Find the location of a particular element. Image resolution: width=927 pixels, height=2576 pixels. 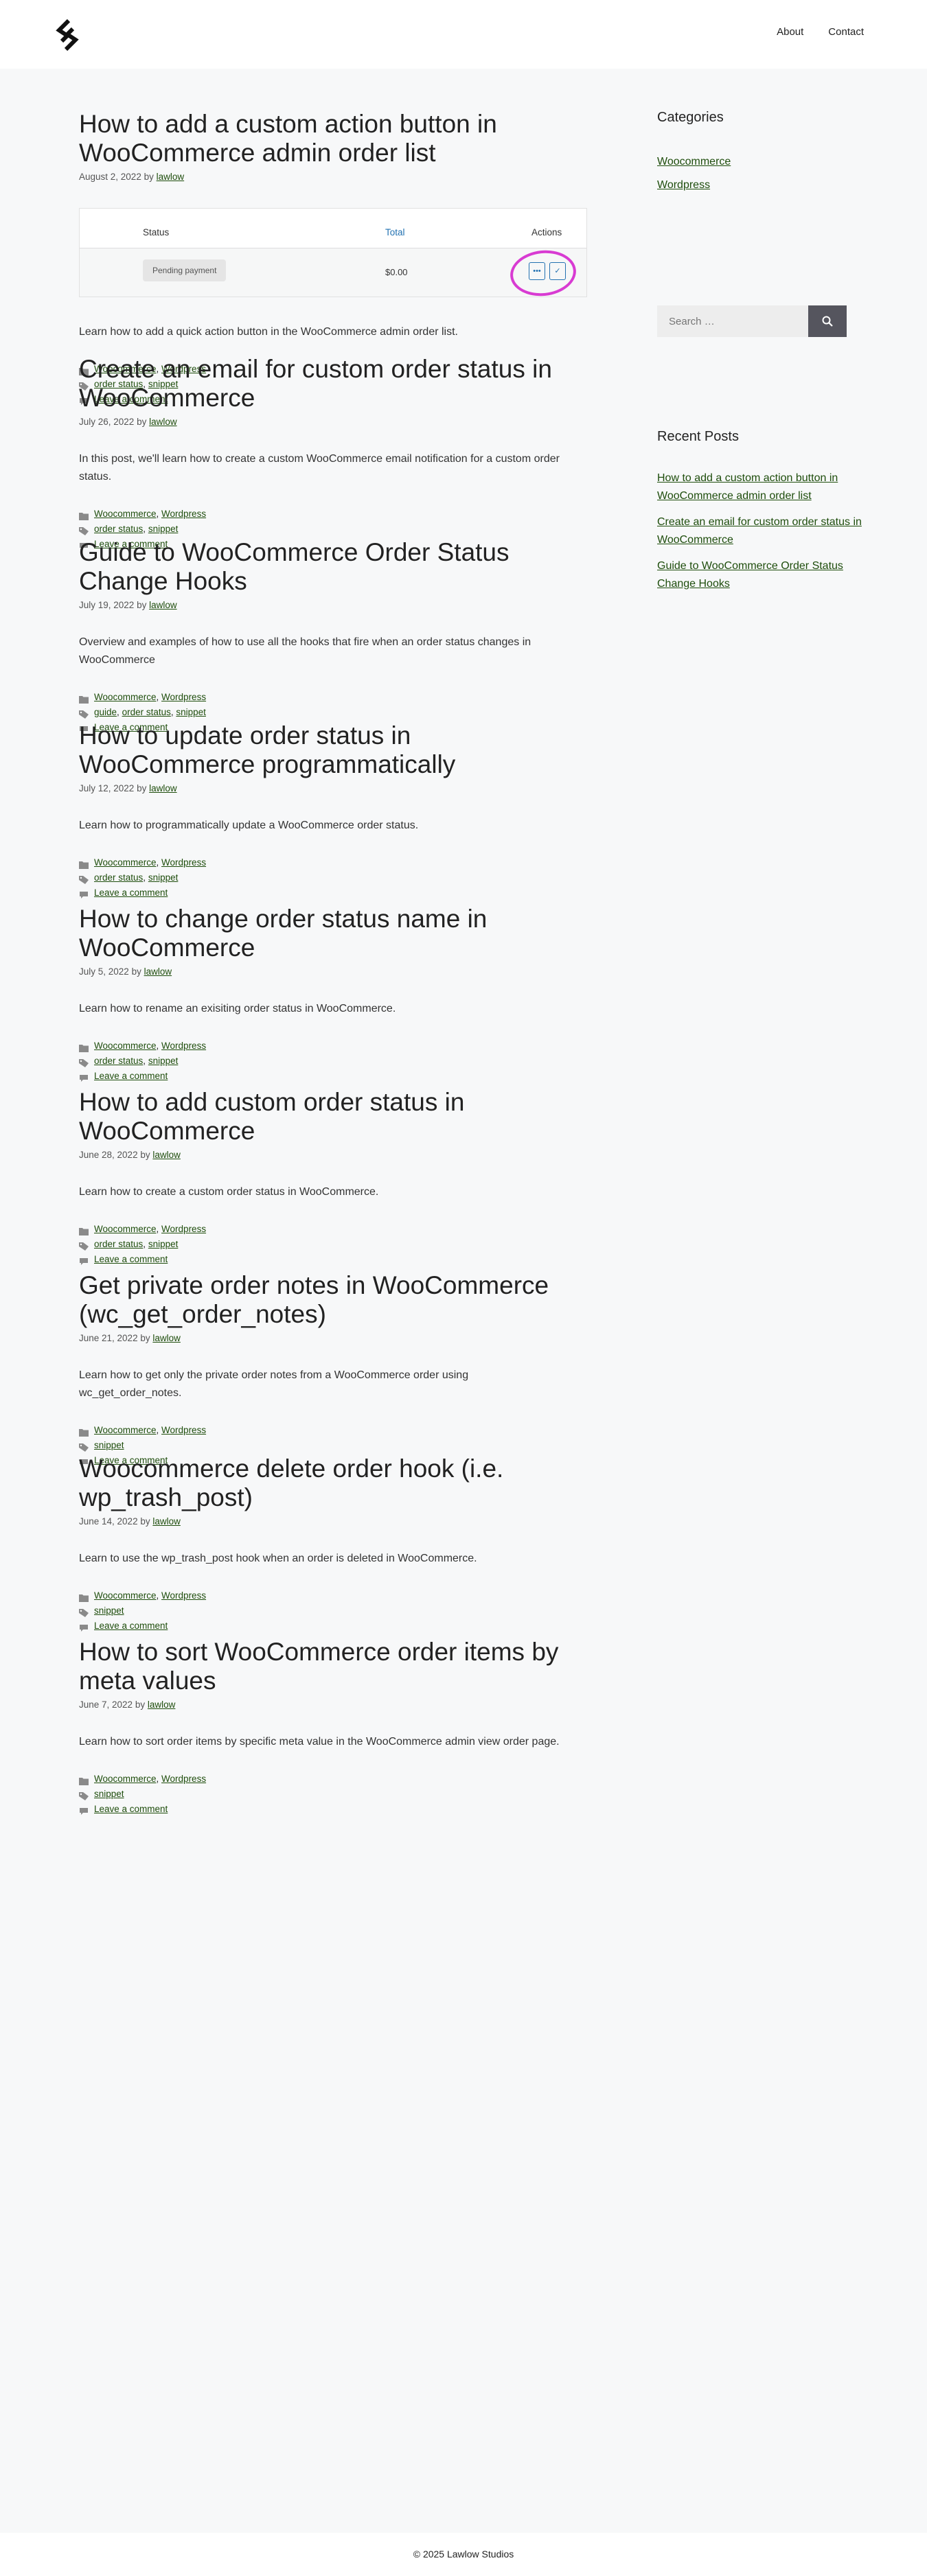

post-meta: July 26, 2022 by lawlow is located at coordinates (333, 422).